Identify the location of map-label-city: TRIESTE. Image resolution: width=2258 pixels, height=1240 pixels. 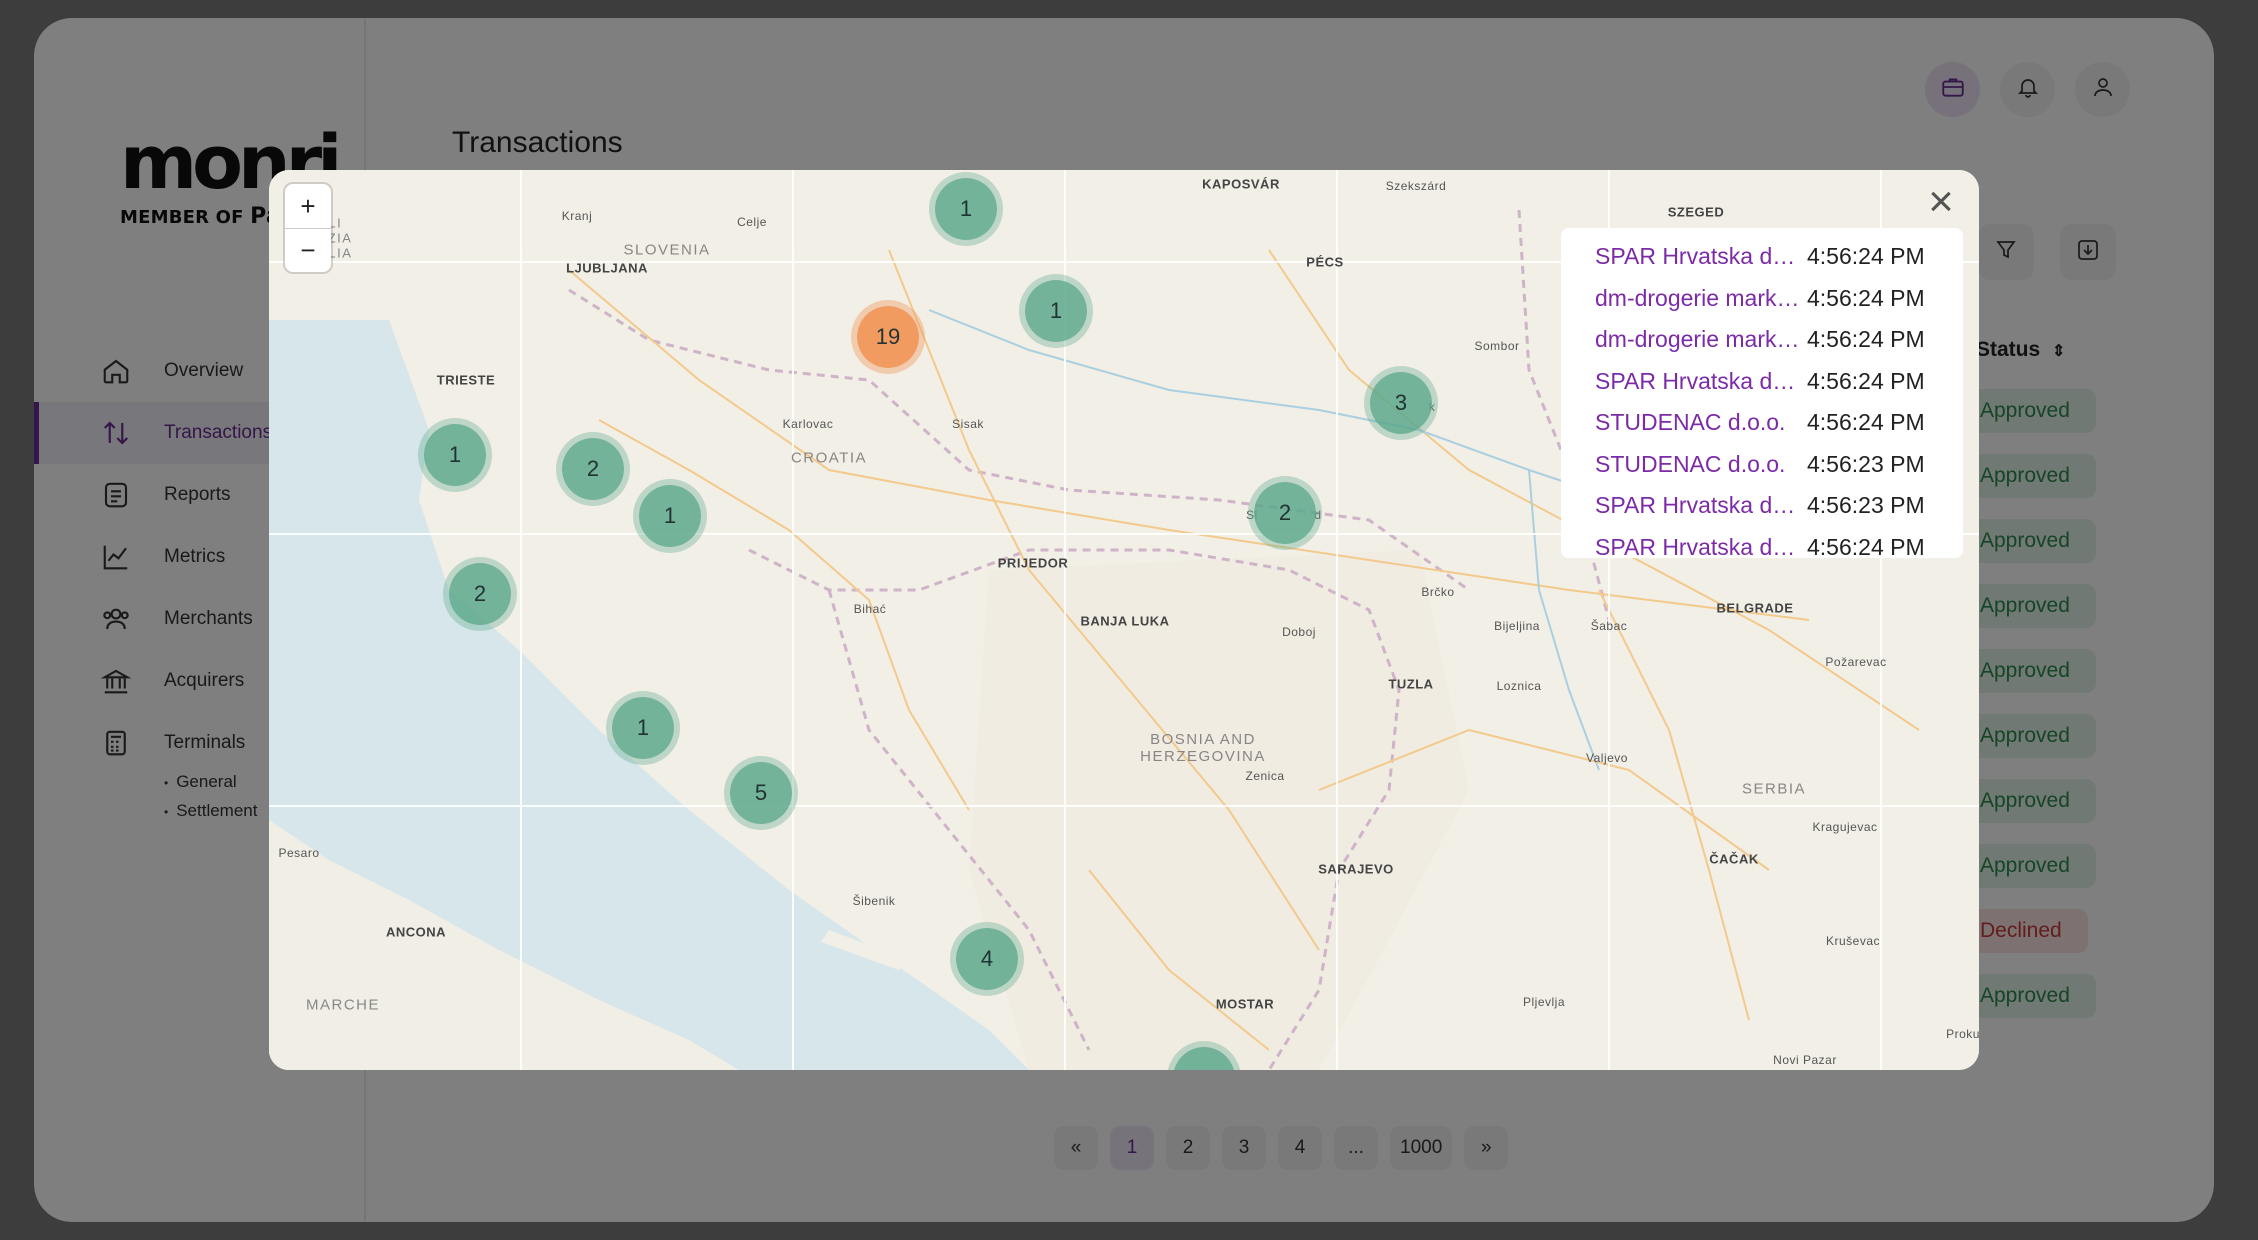
(466, 380).